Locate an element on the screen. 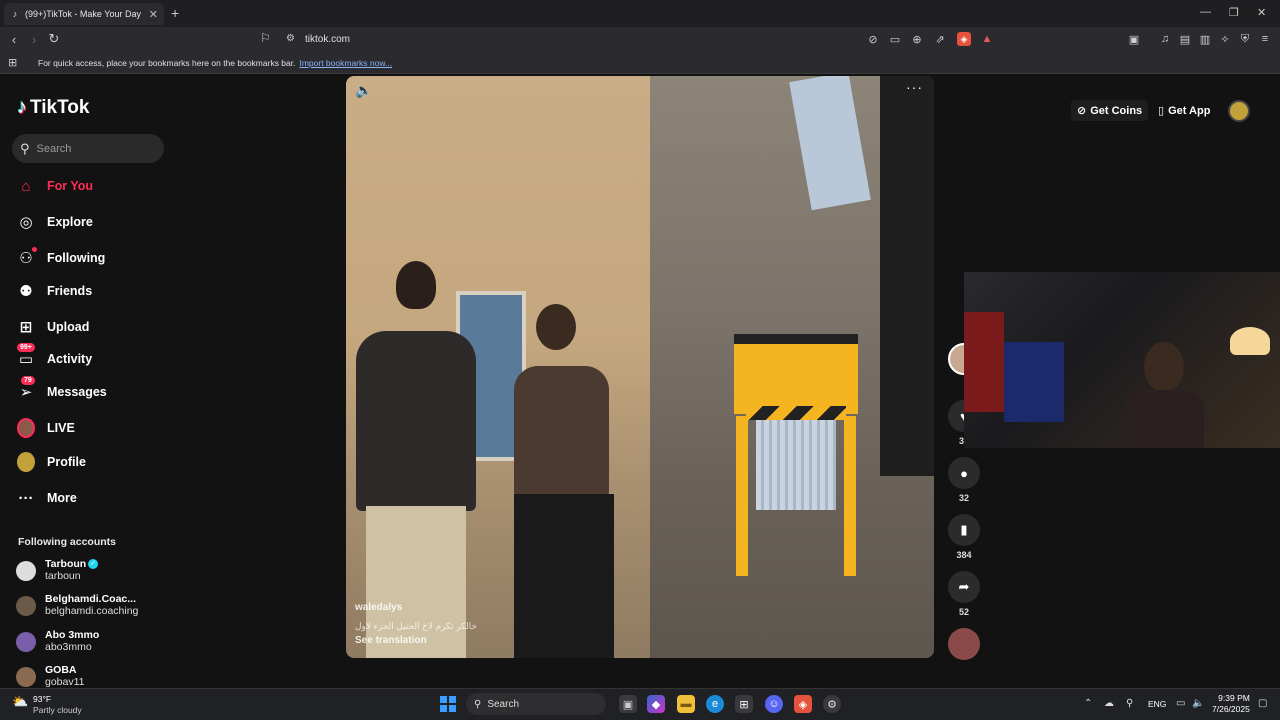 This screenshot has width=1280, height=720. sound-avatar is located at coordinates (964, 644).